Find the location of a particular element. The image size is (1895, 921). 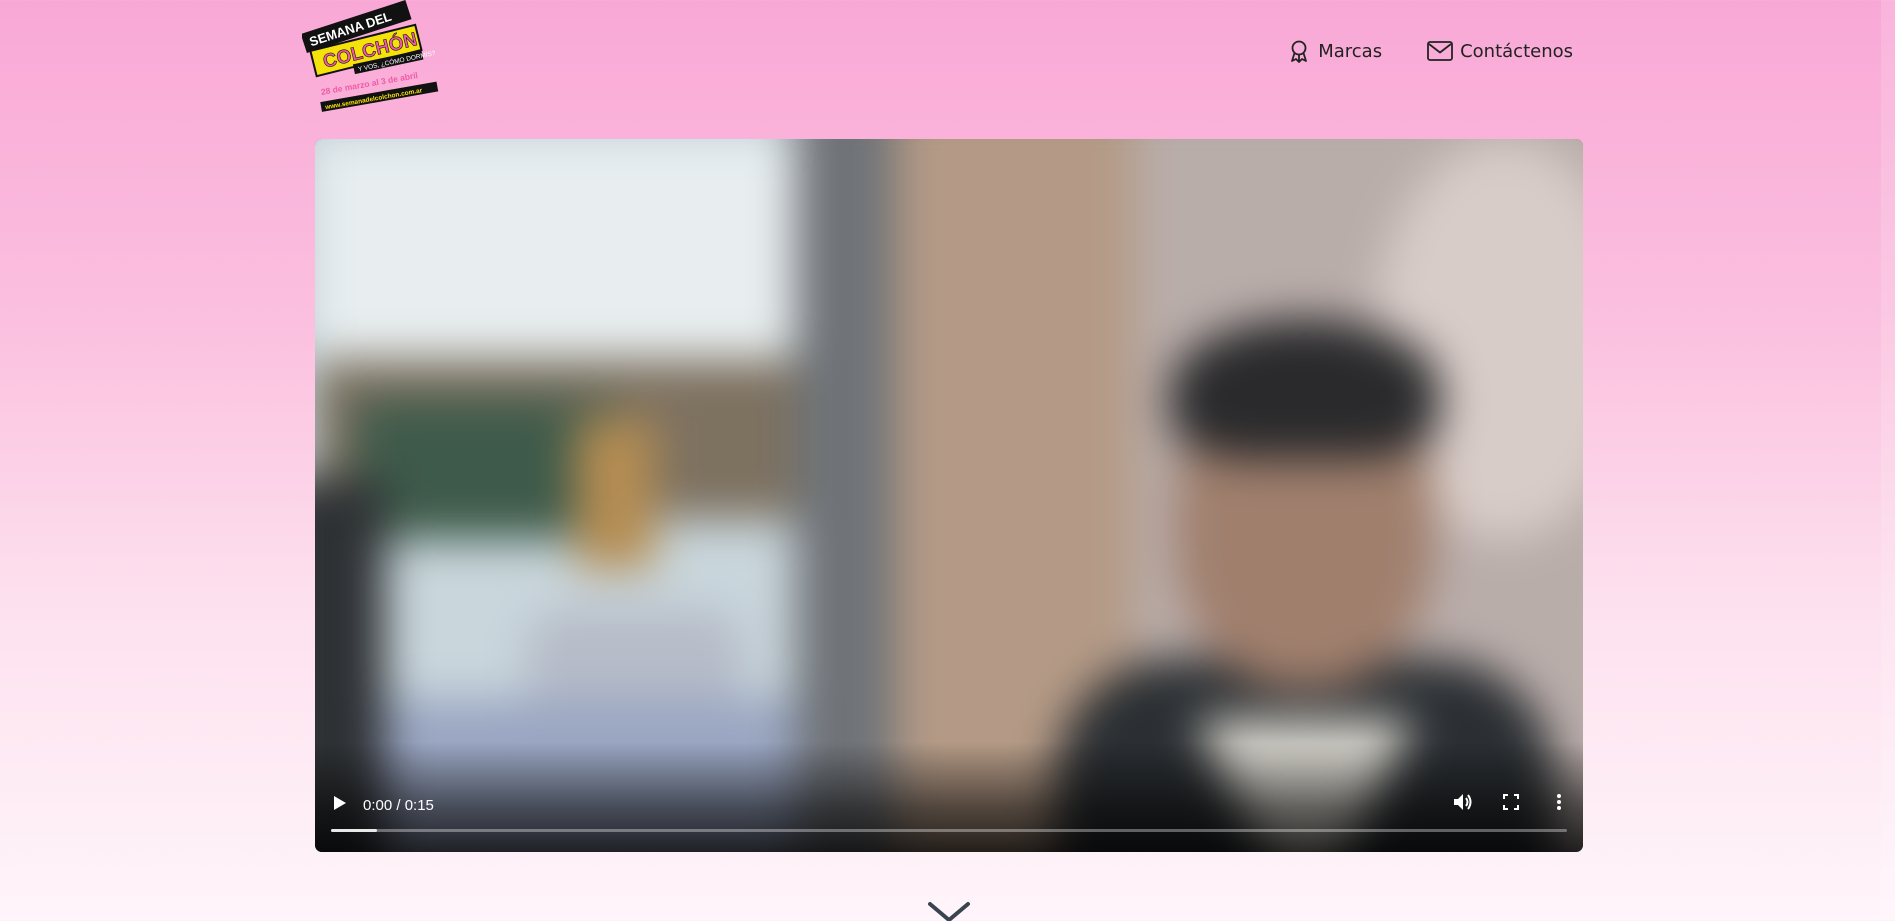

controls-overlay is located at coordinates (949, 797).